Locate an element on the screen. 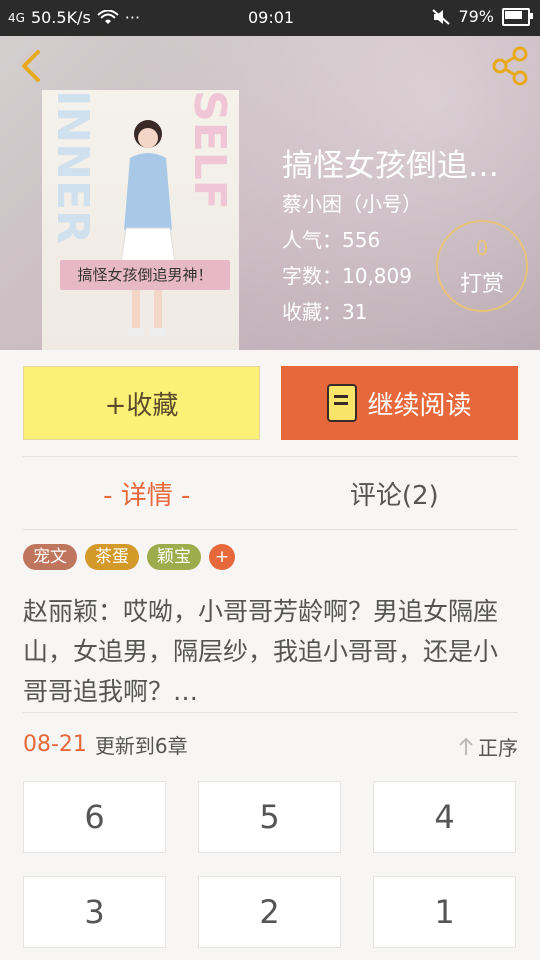  update-info: 08-21 更新到6章 is located at coordinates (105, 744).